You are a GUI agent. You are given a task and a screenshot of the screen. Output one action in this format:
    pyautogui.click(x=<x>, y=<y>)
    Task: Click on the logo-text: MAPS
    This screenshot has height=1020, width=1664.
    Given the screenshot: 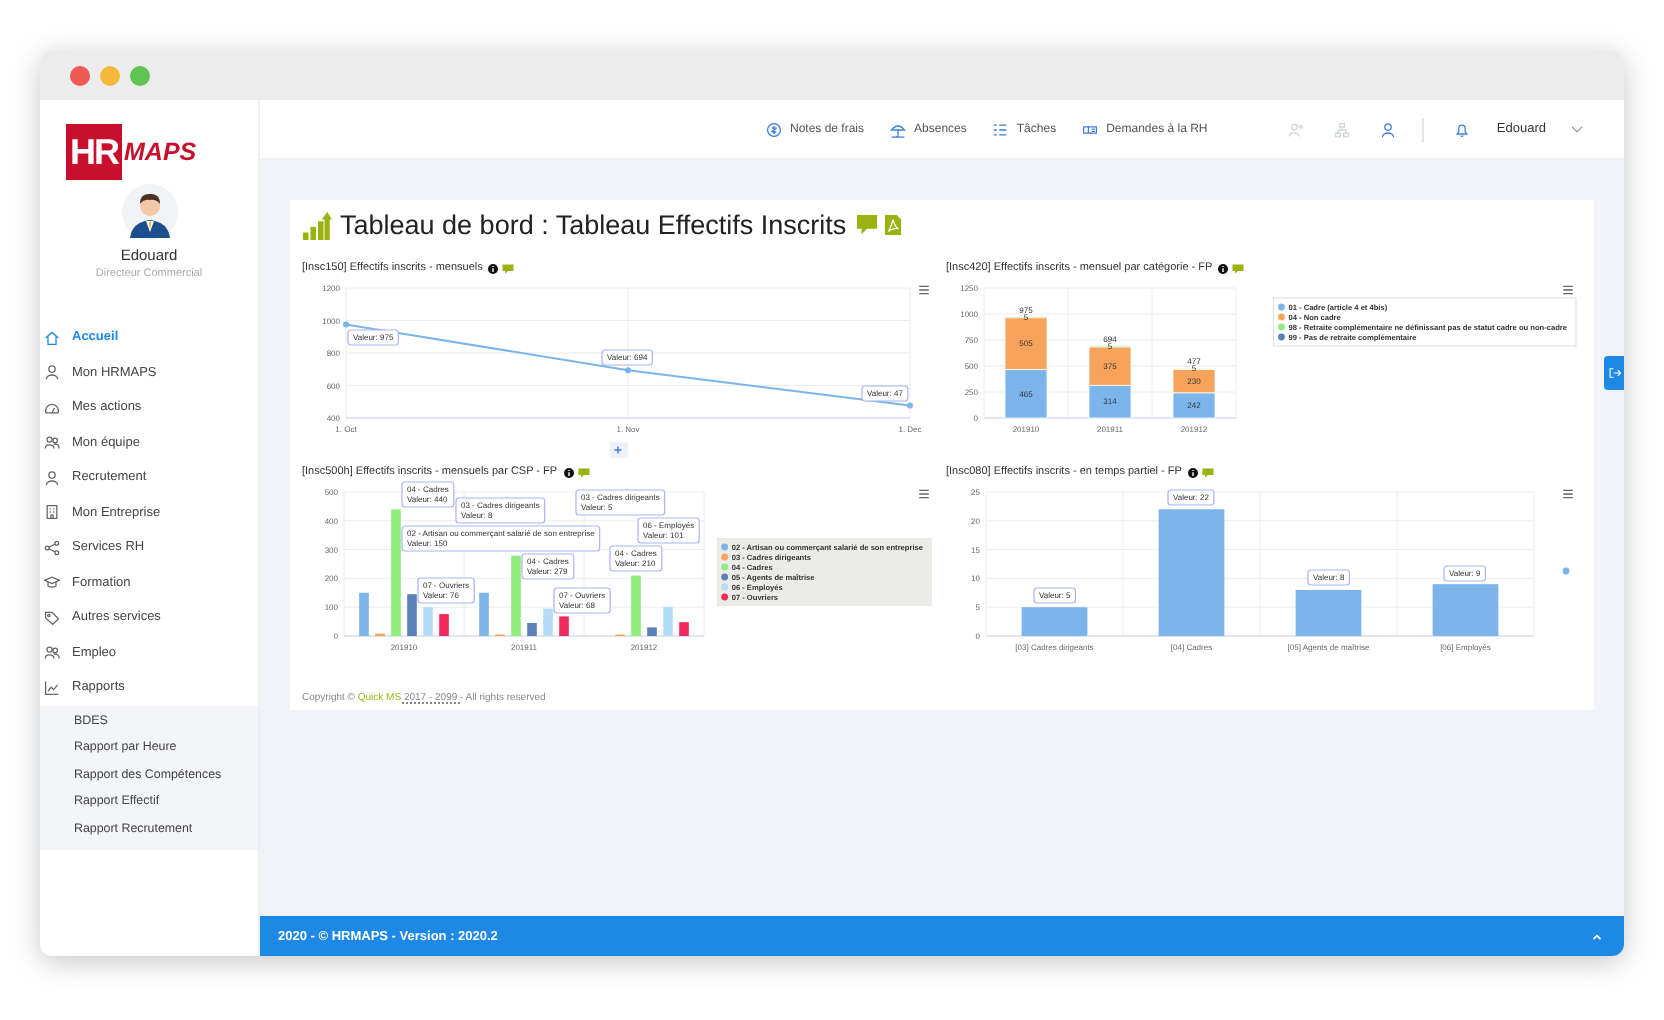 What is the action you would take?
    pyautogui.click(x=160, y=152)
    